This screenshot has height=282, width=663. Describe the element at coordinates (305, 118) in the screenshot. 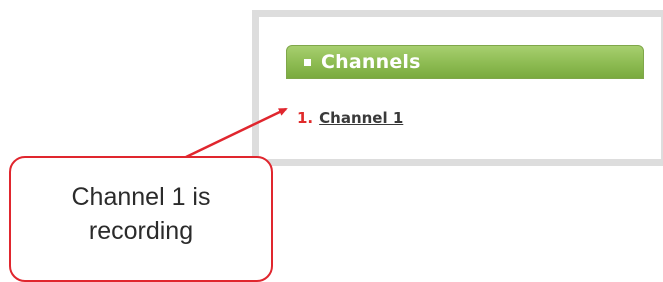

I see `channel-number: 1.` at that location.